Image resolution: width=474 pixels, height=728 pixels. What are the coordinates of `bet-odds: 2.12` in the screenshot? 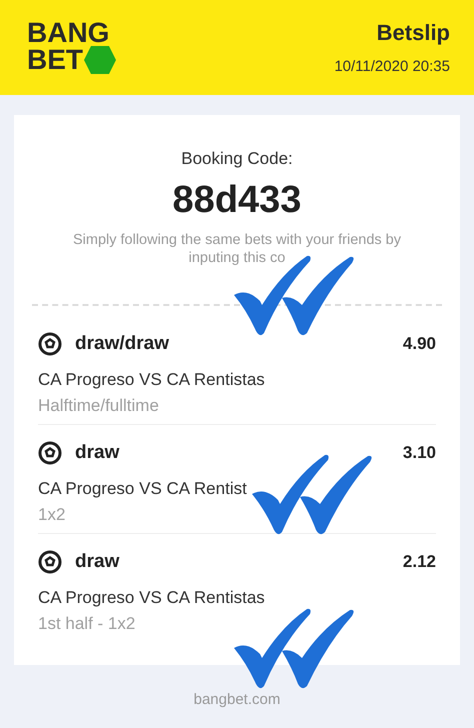 It's located at (419, 562).